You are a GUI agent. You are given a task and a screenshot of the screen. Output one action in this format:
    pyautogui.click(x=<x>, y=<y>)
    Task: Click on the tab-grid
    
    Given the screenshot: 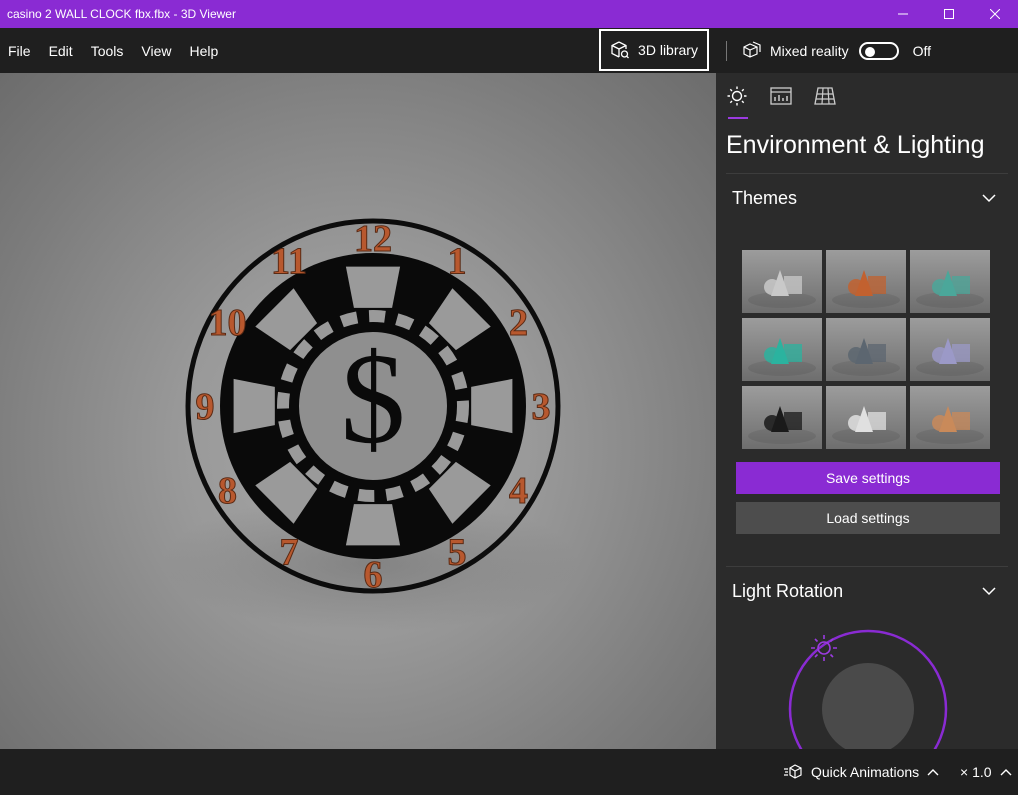 What is the action you would take?
    pyautogui.click(x=825, y=96)
    